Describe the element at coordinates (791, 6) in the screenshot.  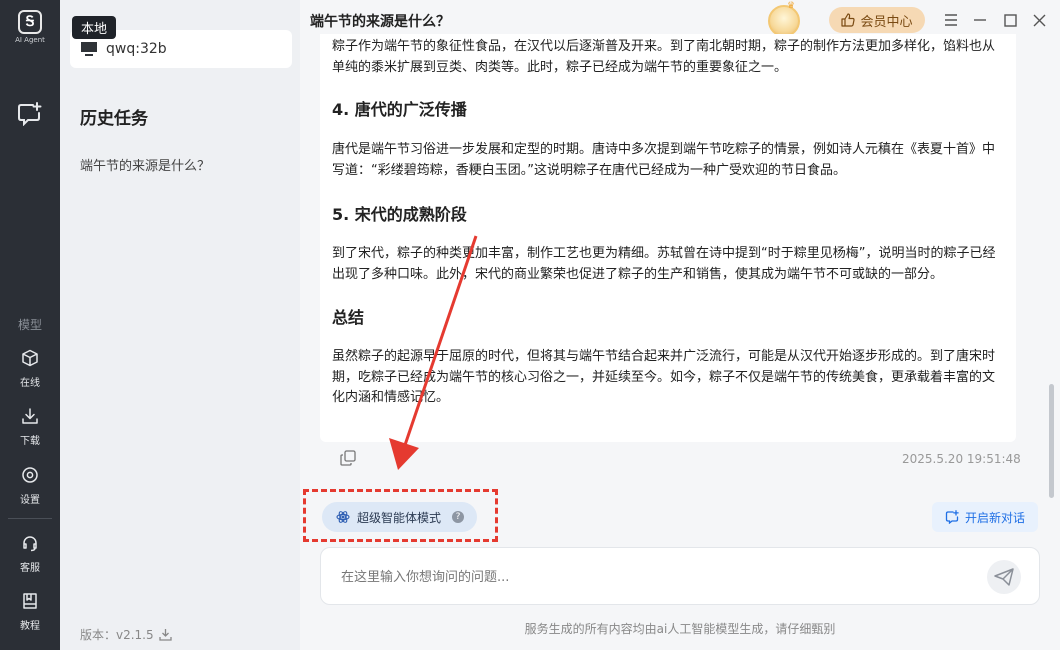
I see `crown-icon: ♛` at that location.